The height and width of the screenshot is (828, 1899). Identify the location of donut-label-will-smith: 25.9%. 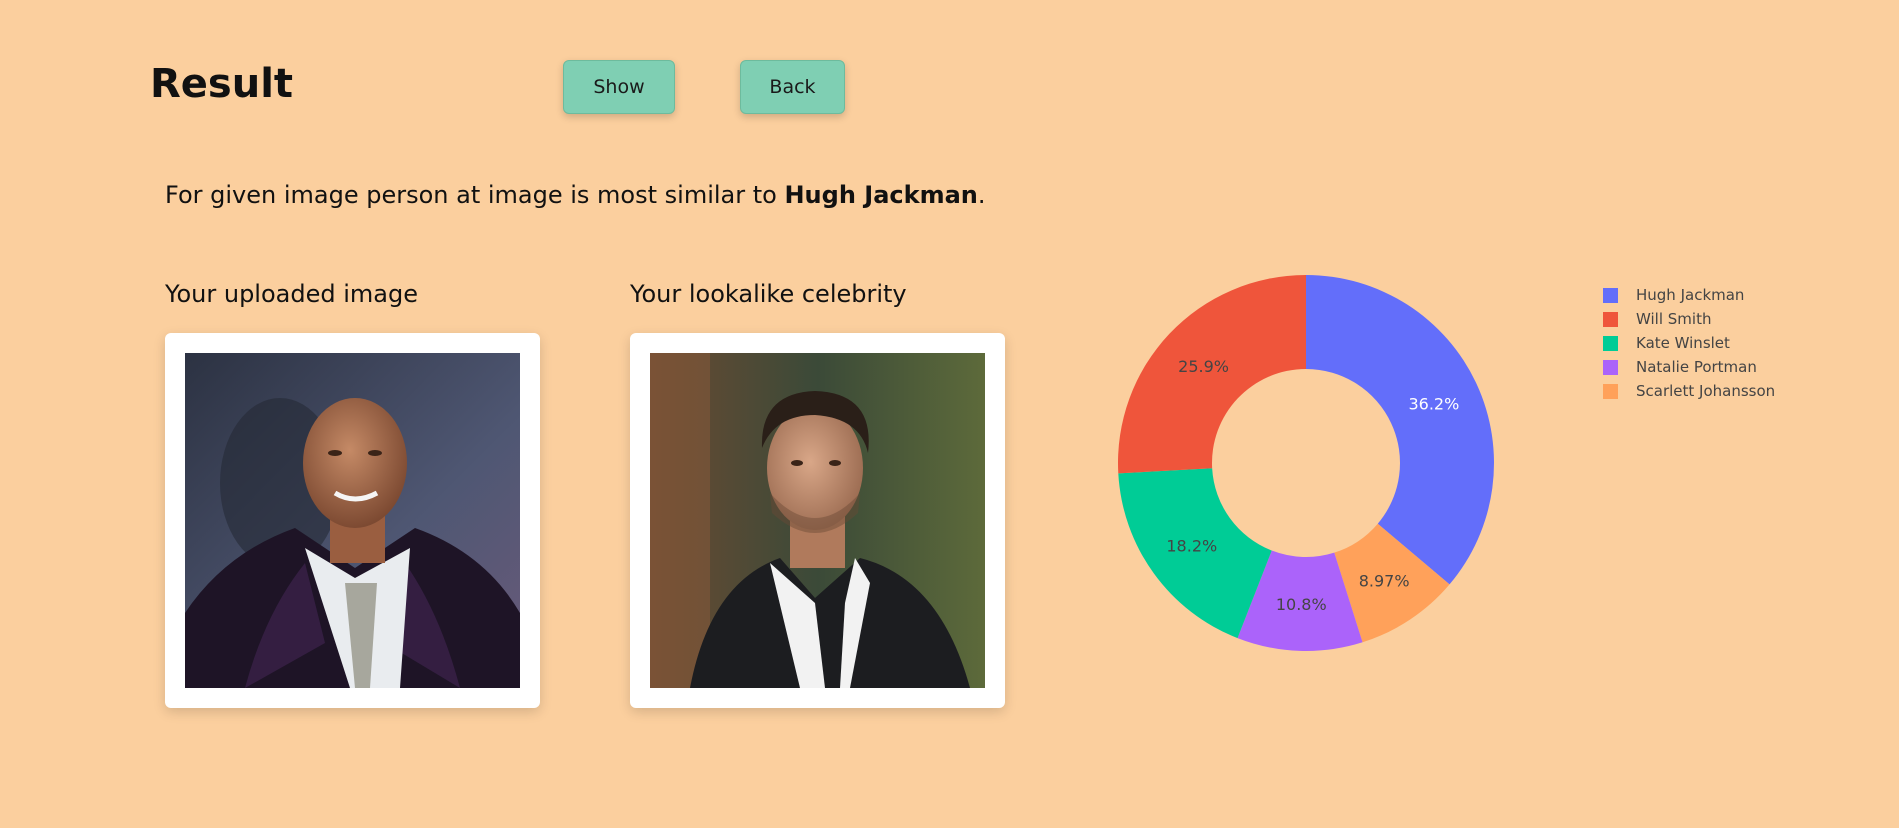
(1203, 366).